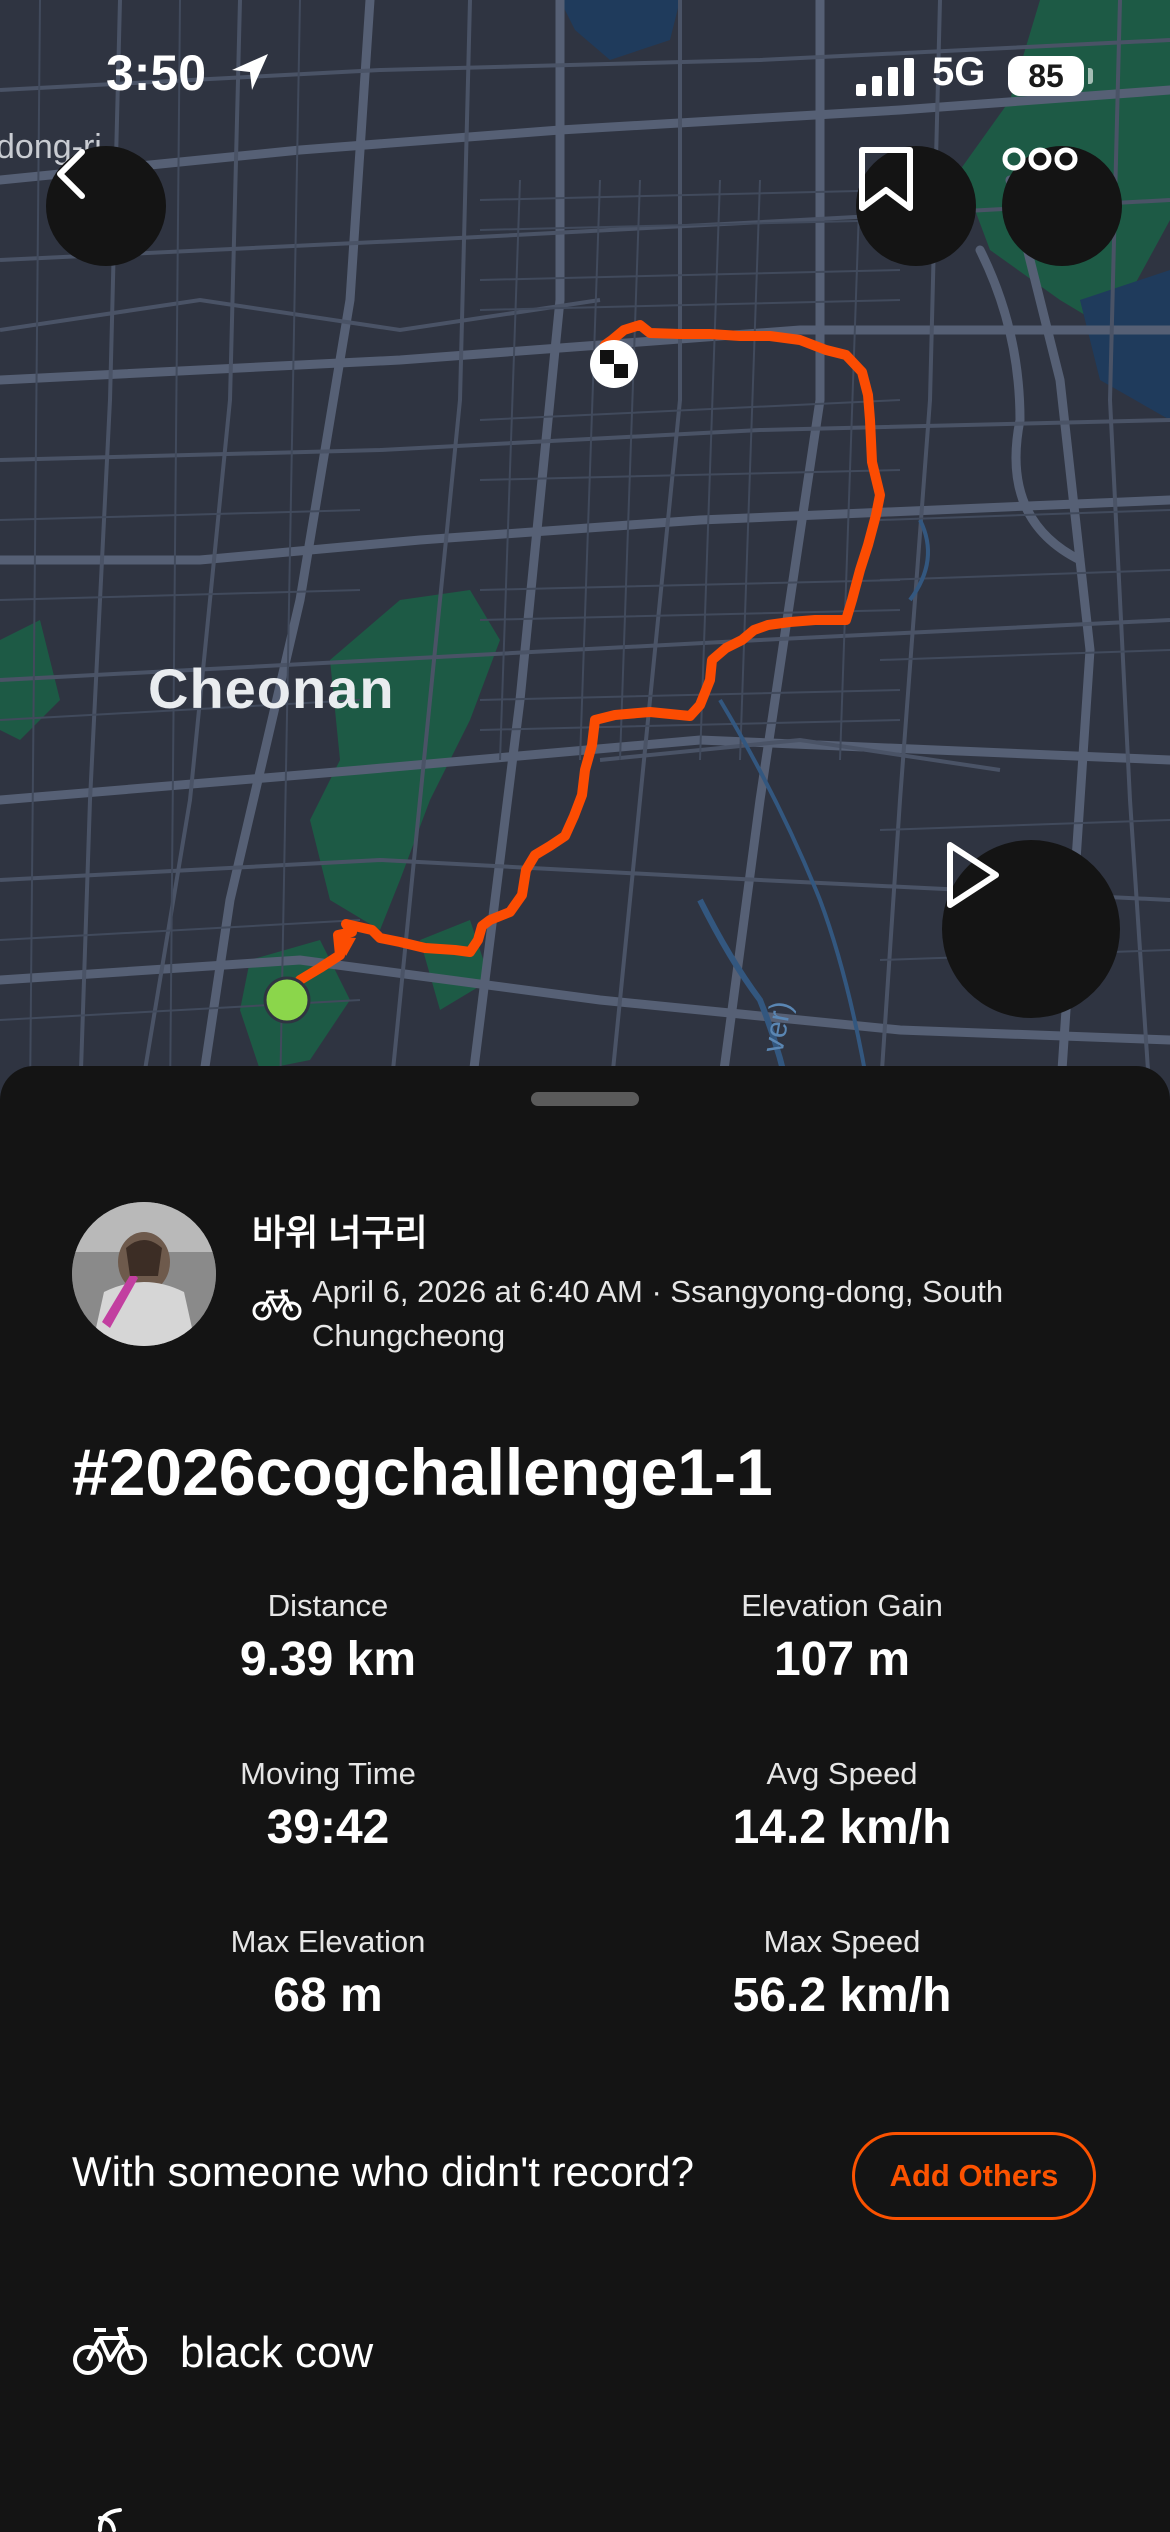  What do you see at coordinates (842, 1659) in the screenshot?
I see `stat-value: 107 m` at bounding box center [842, 1659].